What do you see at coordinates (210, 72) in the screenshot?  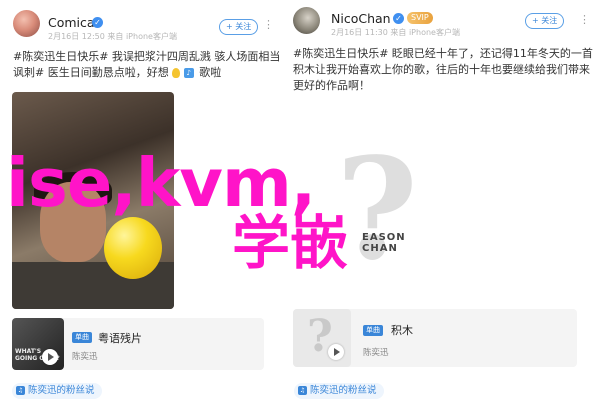 I see `post-text-part-2: 歌啦` at bounding box center [210, 72].